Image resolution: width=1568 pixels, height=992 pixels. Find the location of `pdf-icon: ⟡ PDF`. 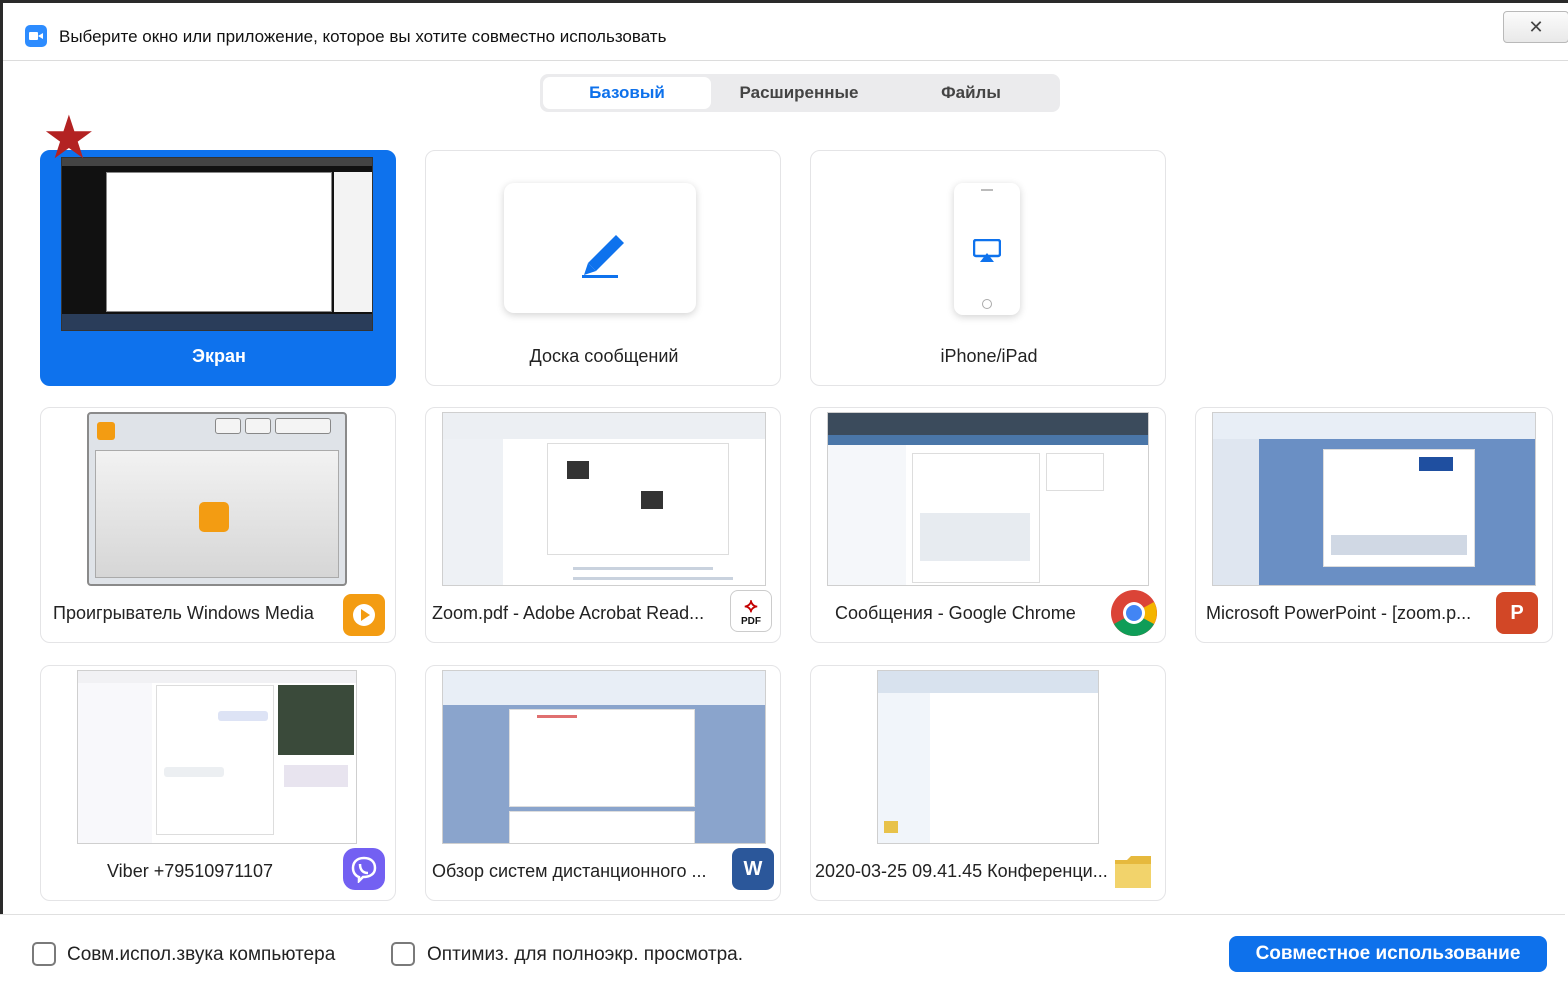

pdf-icon: ⟡ PDF is located at coordinates (751, 611).